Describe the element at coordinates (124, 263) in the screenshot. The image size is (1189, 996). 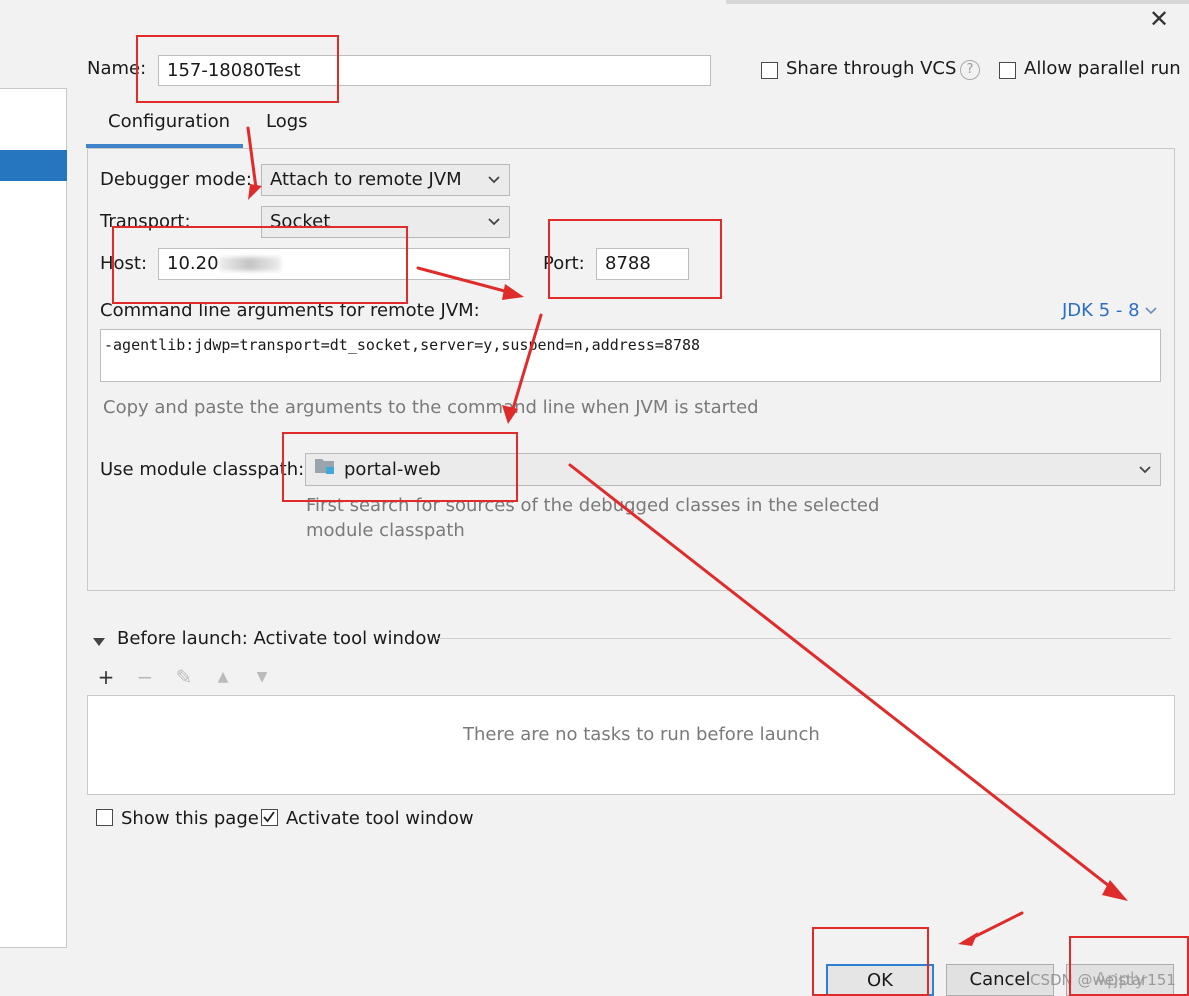
I see `host-label: Host:` at that location.